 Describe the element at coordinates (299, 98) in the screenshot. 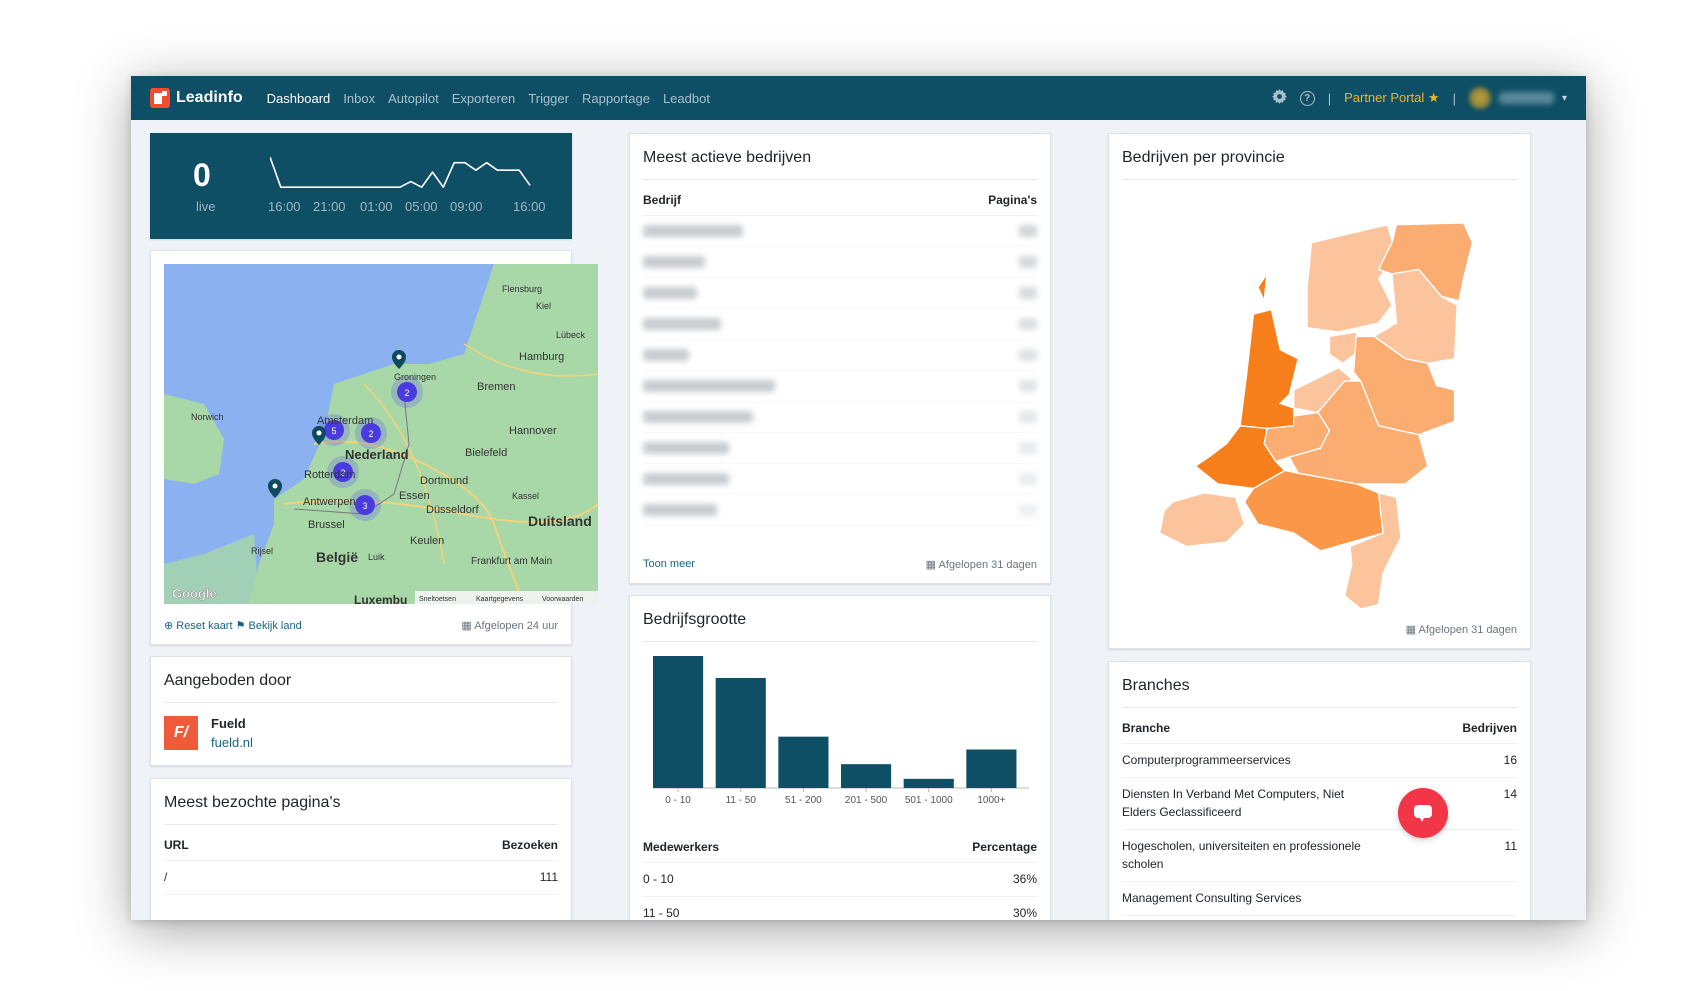

I see `nav-item-dashboard: Dashboard` at that location.